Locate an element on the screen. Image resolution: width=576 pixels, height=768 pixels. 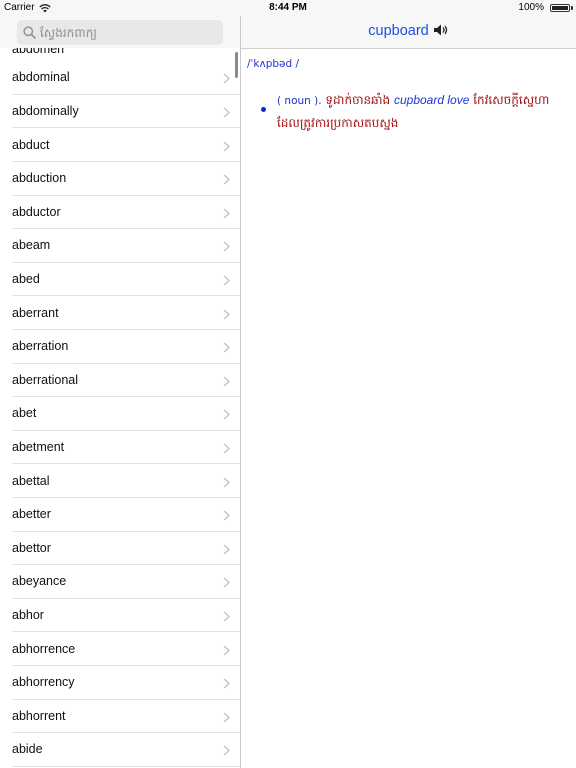
word-list-item-label: abettal is located at coordinates (31, 480).